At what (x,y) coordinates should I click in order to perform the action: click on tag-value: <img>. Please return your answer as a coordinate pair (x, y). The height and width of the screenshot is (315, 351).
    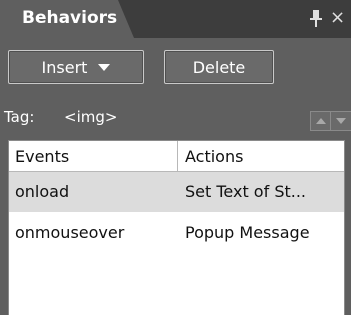
    Looking at the image, I should click on (91, 117).